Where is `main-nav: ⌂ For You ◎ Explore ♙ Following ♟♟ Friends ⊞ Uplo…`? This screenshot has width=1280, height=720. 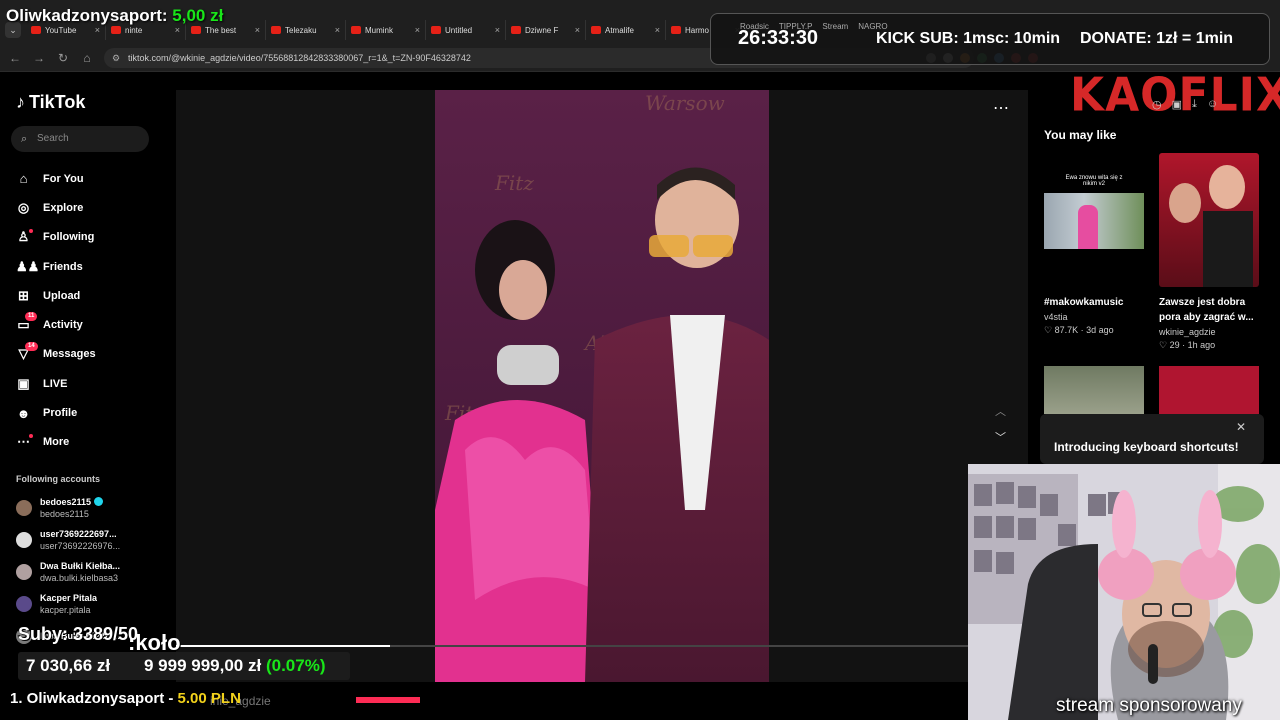
main-nav: ⌂ For You ◎ Explore ♙ Following ♟♟ Friends ⊞ Uplo… is located at coordinates (91, 310).